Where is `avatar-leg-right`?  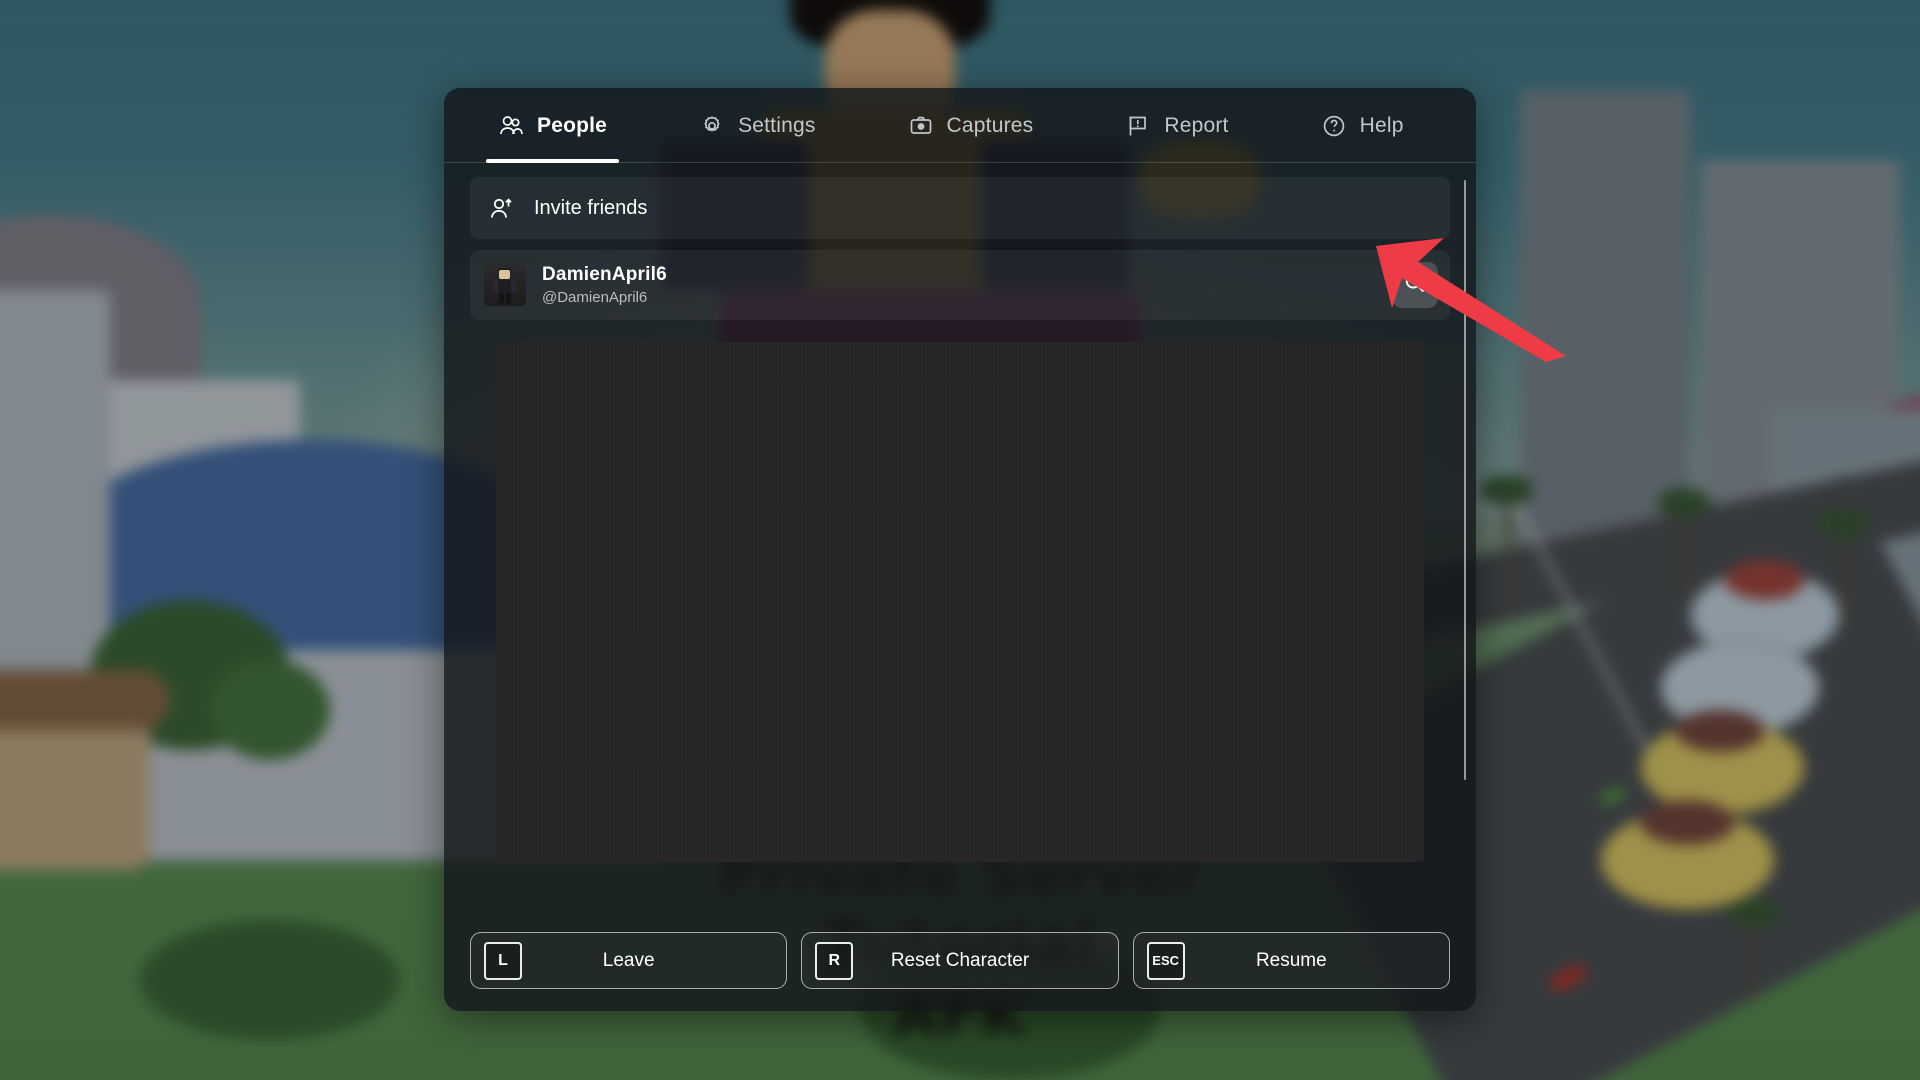 avatar-leg-right is located at coordinates (508, 298).